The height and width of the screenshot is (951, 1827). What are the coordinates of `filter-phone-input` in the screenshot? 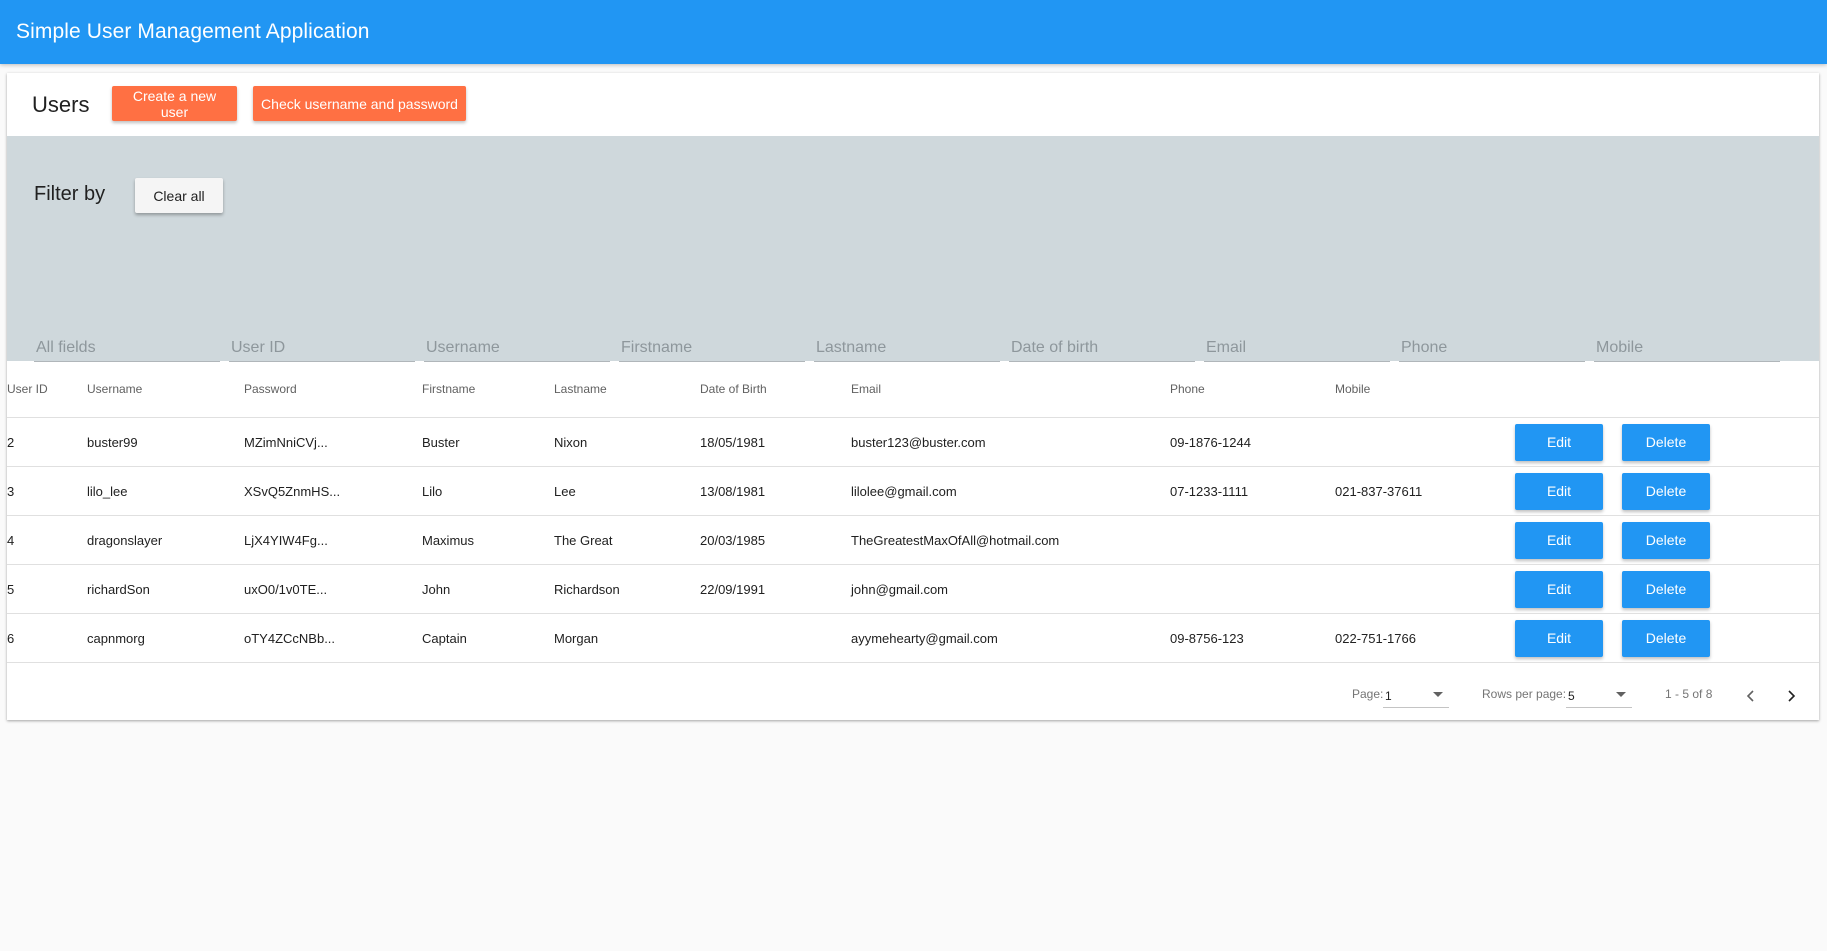 It's located at (1492, 348).